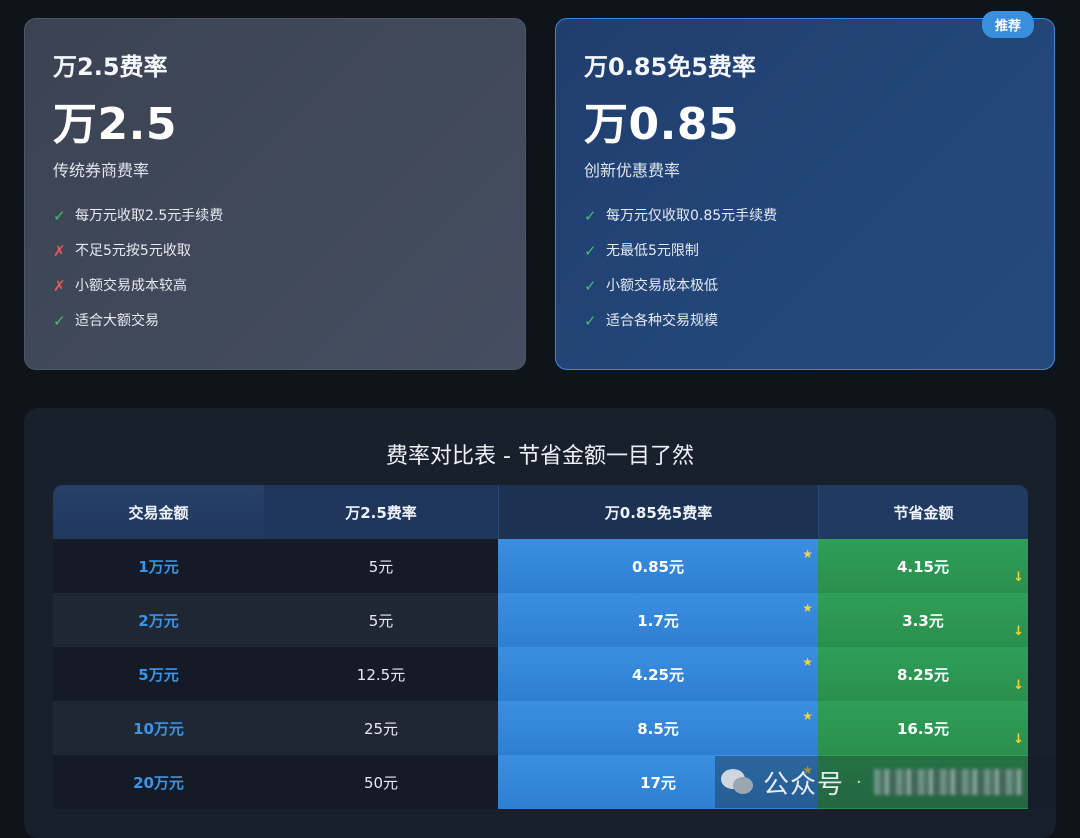  Describe the element at coordinates (1007, 24) in the screenshot. I see `recommended-badge: 推荐` at that location.